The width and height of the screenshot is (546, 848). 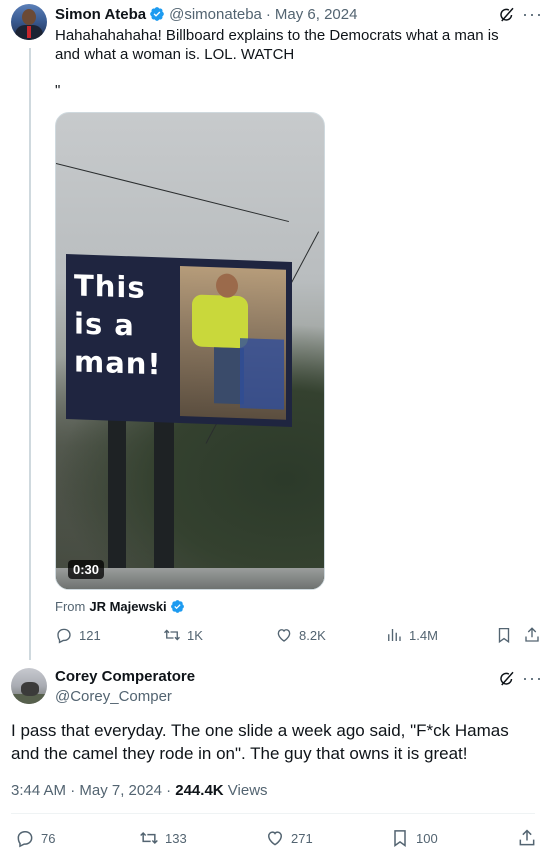 I want to click on video-source: From JR Majewski, so click(x=120, y=606).